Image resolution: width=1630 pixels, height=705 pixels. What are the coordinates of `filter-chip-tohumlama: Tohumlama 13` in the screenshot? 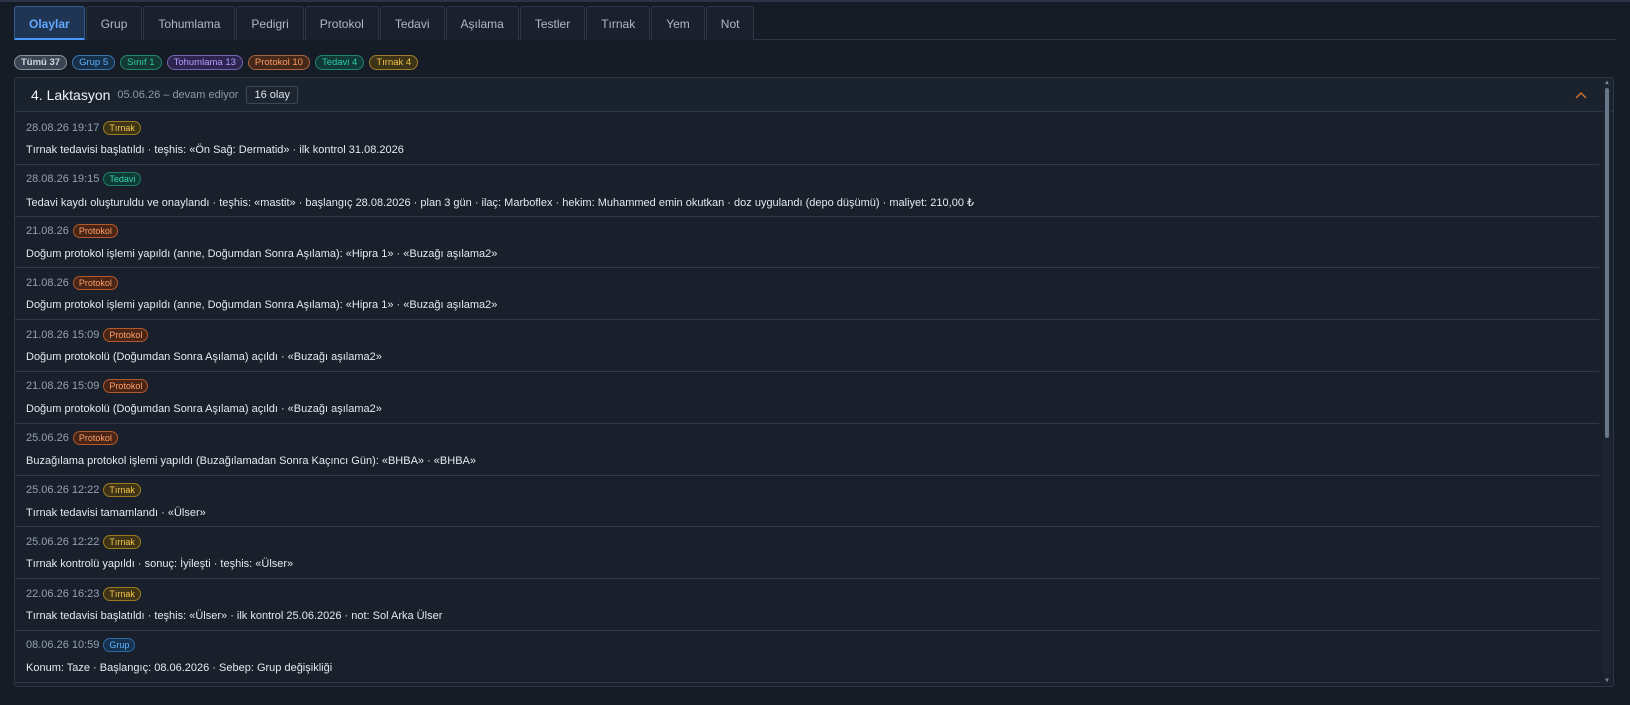 It's located at (204, 62).